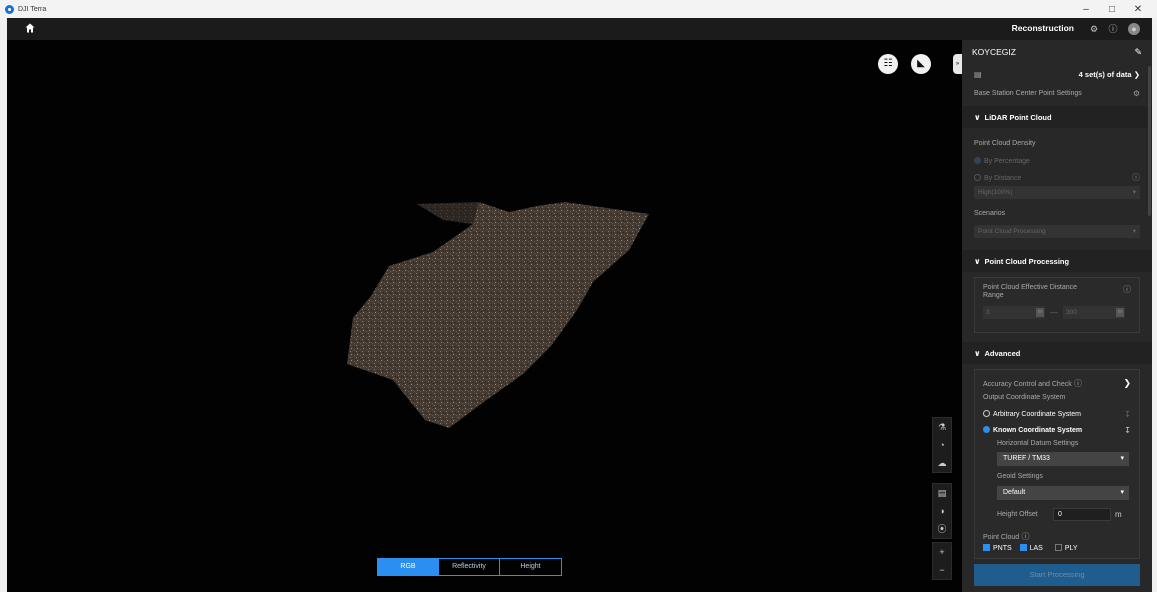  What do you see at coordinates (498, 315) in the screenshot?
I see `point-cloud-model` at bounding box center [498, 315].